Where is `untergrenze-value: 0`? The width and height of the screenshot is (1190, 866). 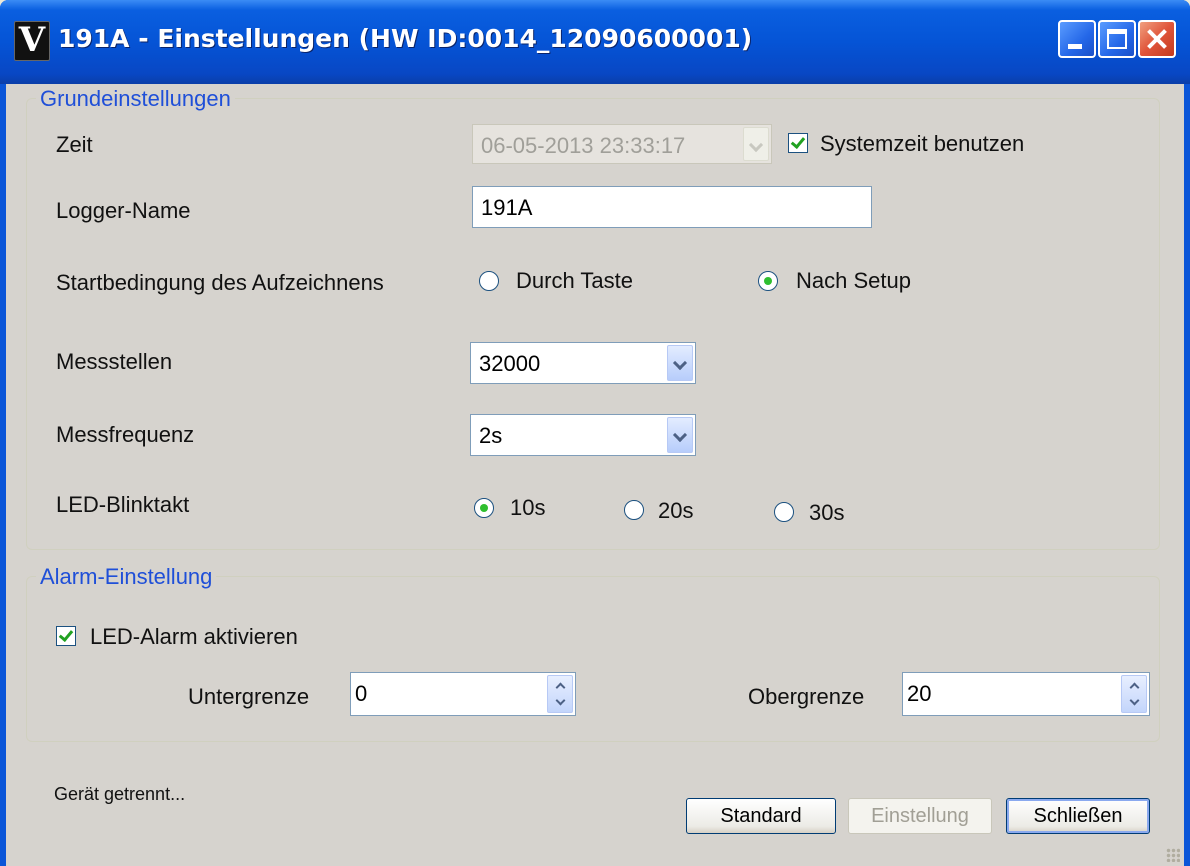 untergrenze-value: 0 is located at coordinates (361, 693).